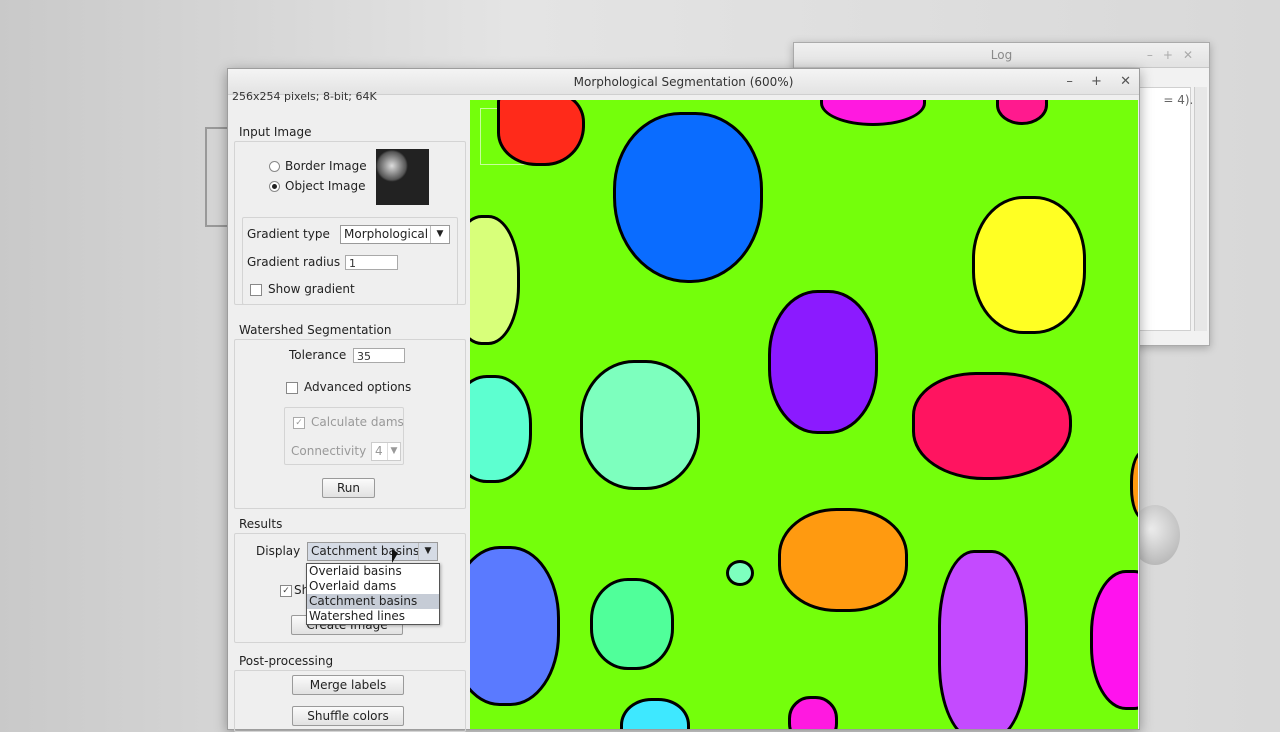  Describe the element at coordinates (373, 571) in the screenshot. I see `dropdown-option-overlaid-basins: Overlaid basins` at that location.